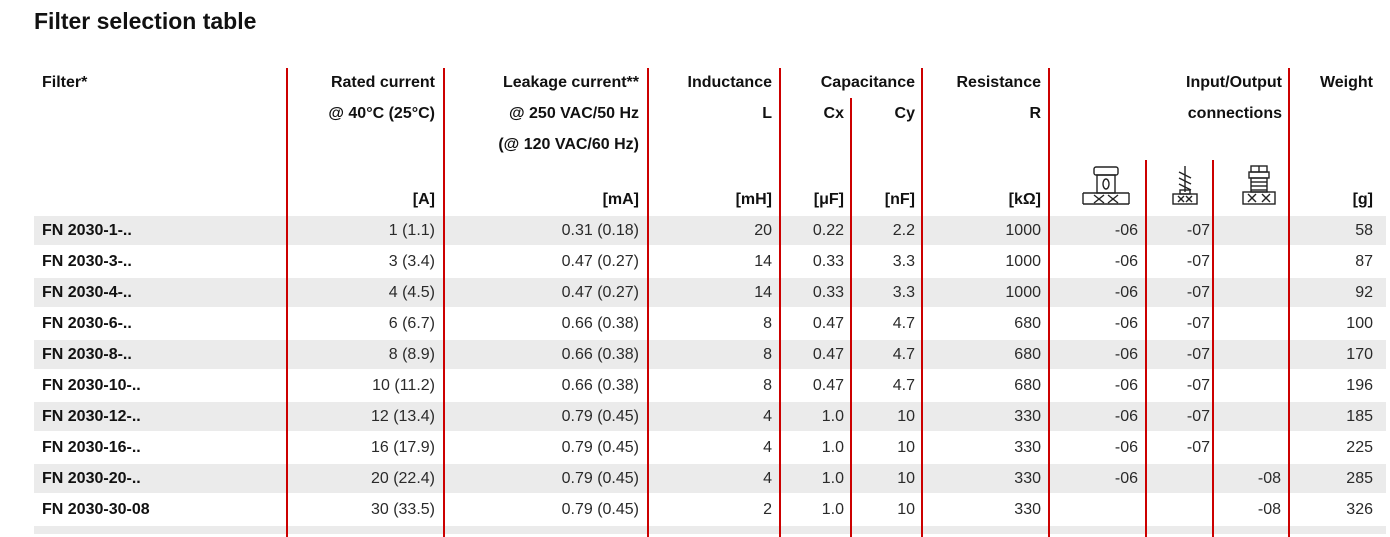  Describe the element at coordinates (1359, 323) in the screenshot. I see `weight-cell: 100` at that location.